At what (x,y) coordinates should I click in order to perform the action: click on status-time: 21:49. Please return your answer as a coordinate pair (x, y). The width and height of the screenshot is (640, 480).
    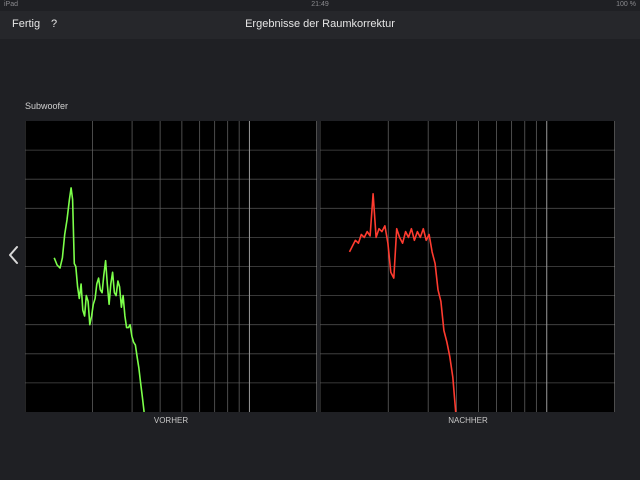
    Looking at the image, I should click on (320, 4).